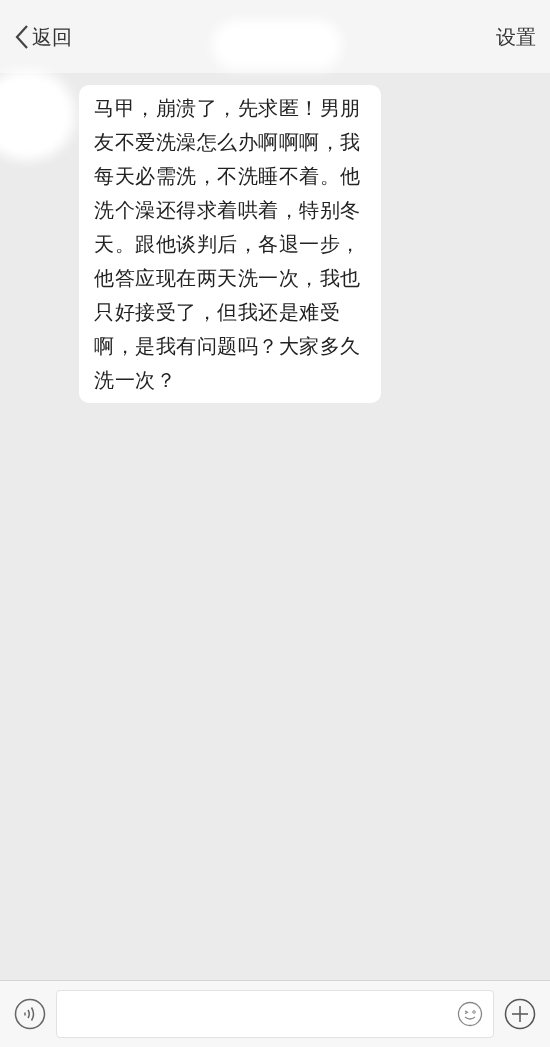 The height and width of the screenshot is (1047, 550). What do you see at coordinates (275, 1014) in the screenshot?
I see `message-input-field` at bounding box center [275, 1014].